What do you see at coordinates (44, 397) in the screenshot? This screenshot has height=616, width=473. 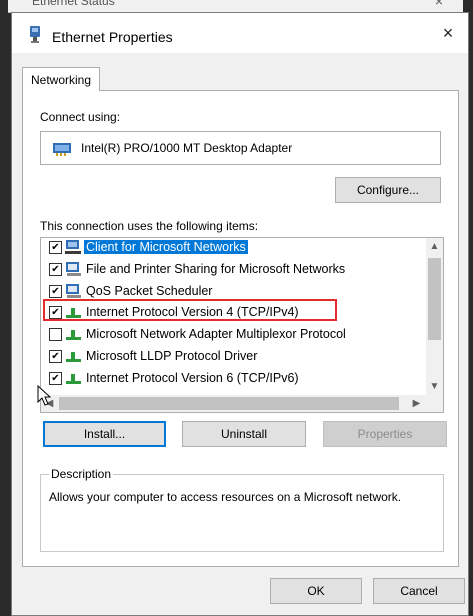 I see `mouse-cursor-icon` at bounding box center [44, 397].